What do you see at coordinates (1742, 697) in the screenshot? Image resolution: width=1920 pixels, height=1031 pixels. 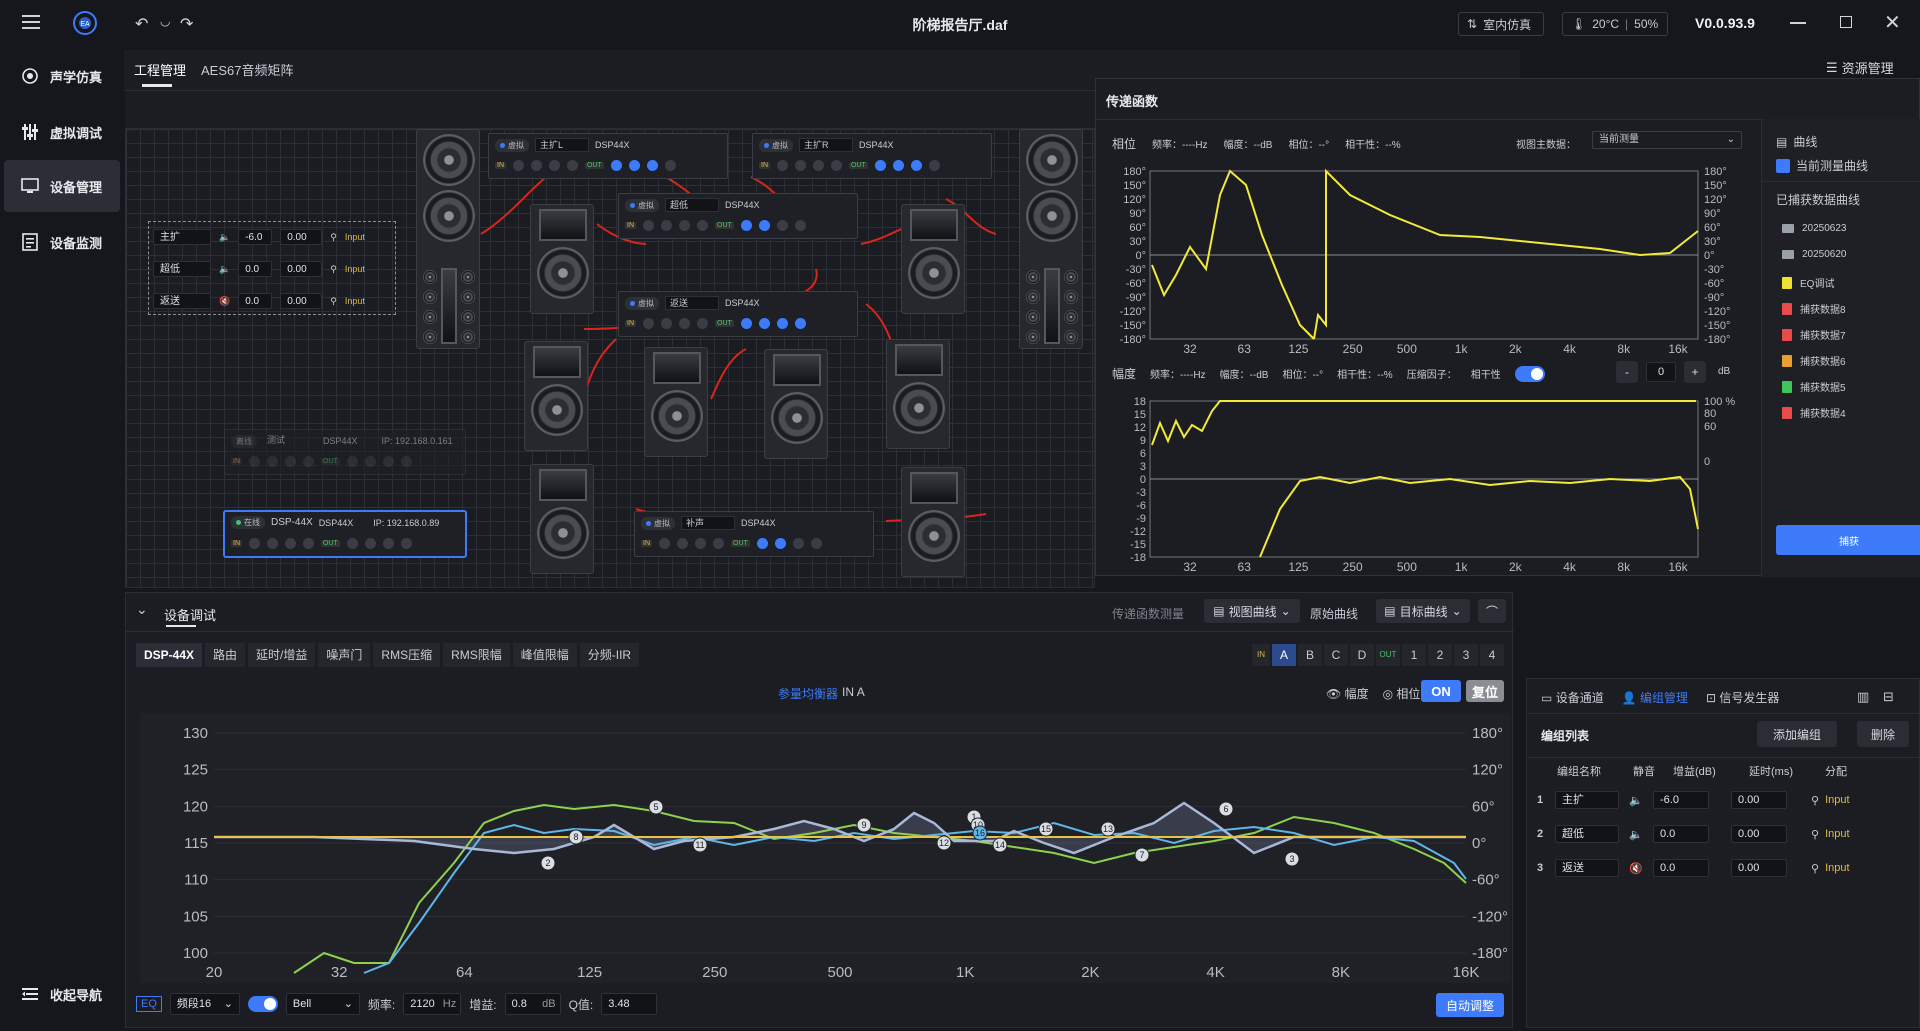 I see `tab-signal-generator: ⊡ 信号发生器` at bounding box center [1742, 697].